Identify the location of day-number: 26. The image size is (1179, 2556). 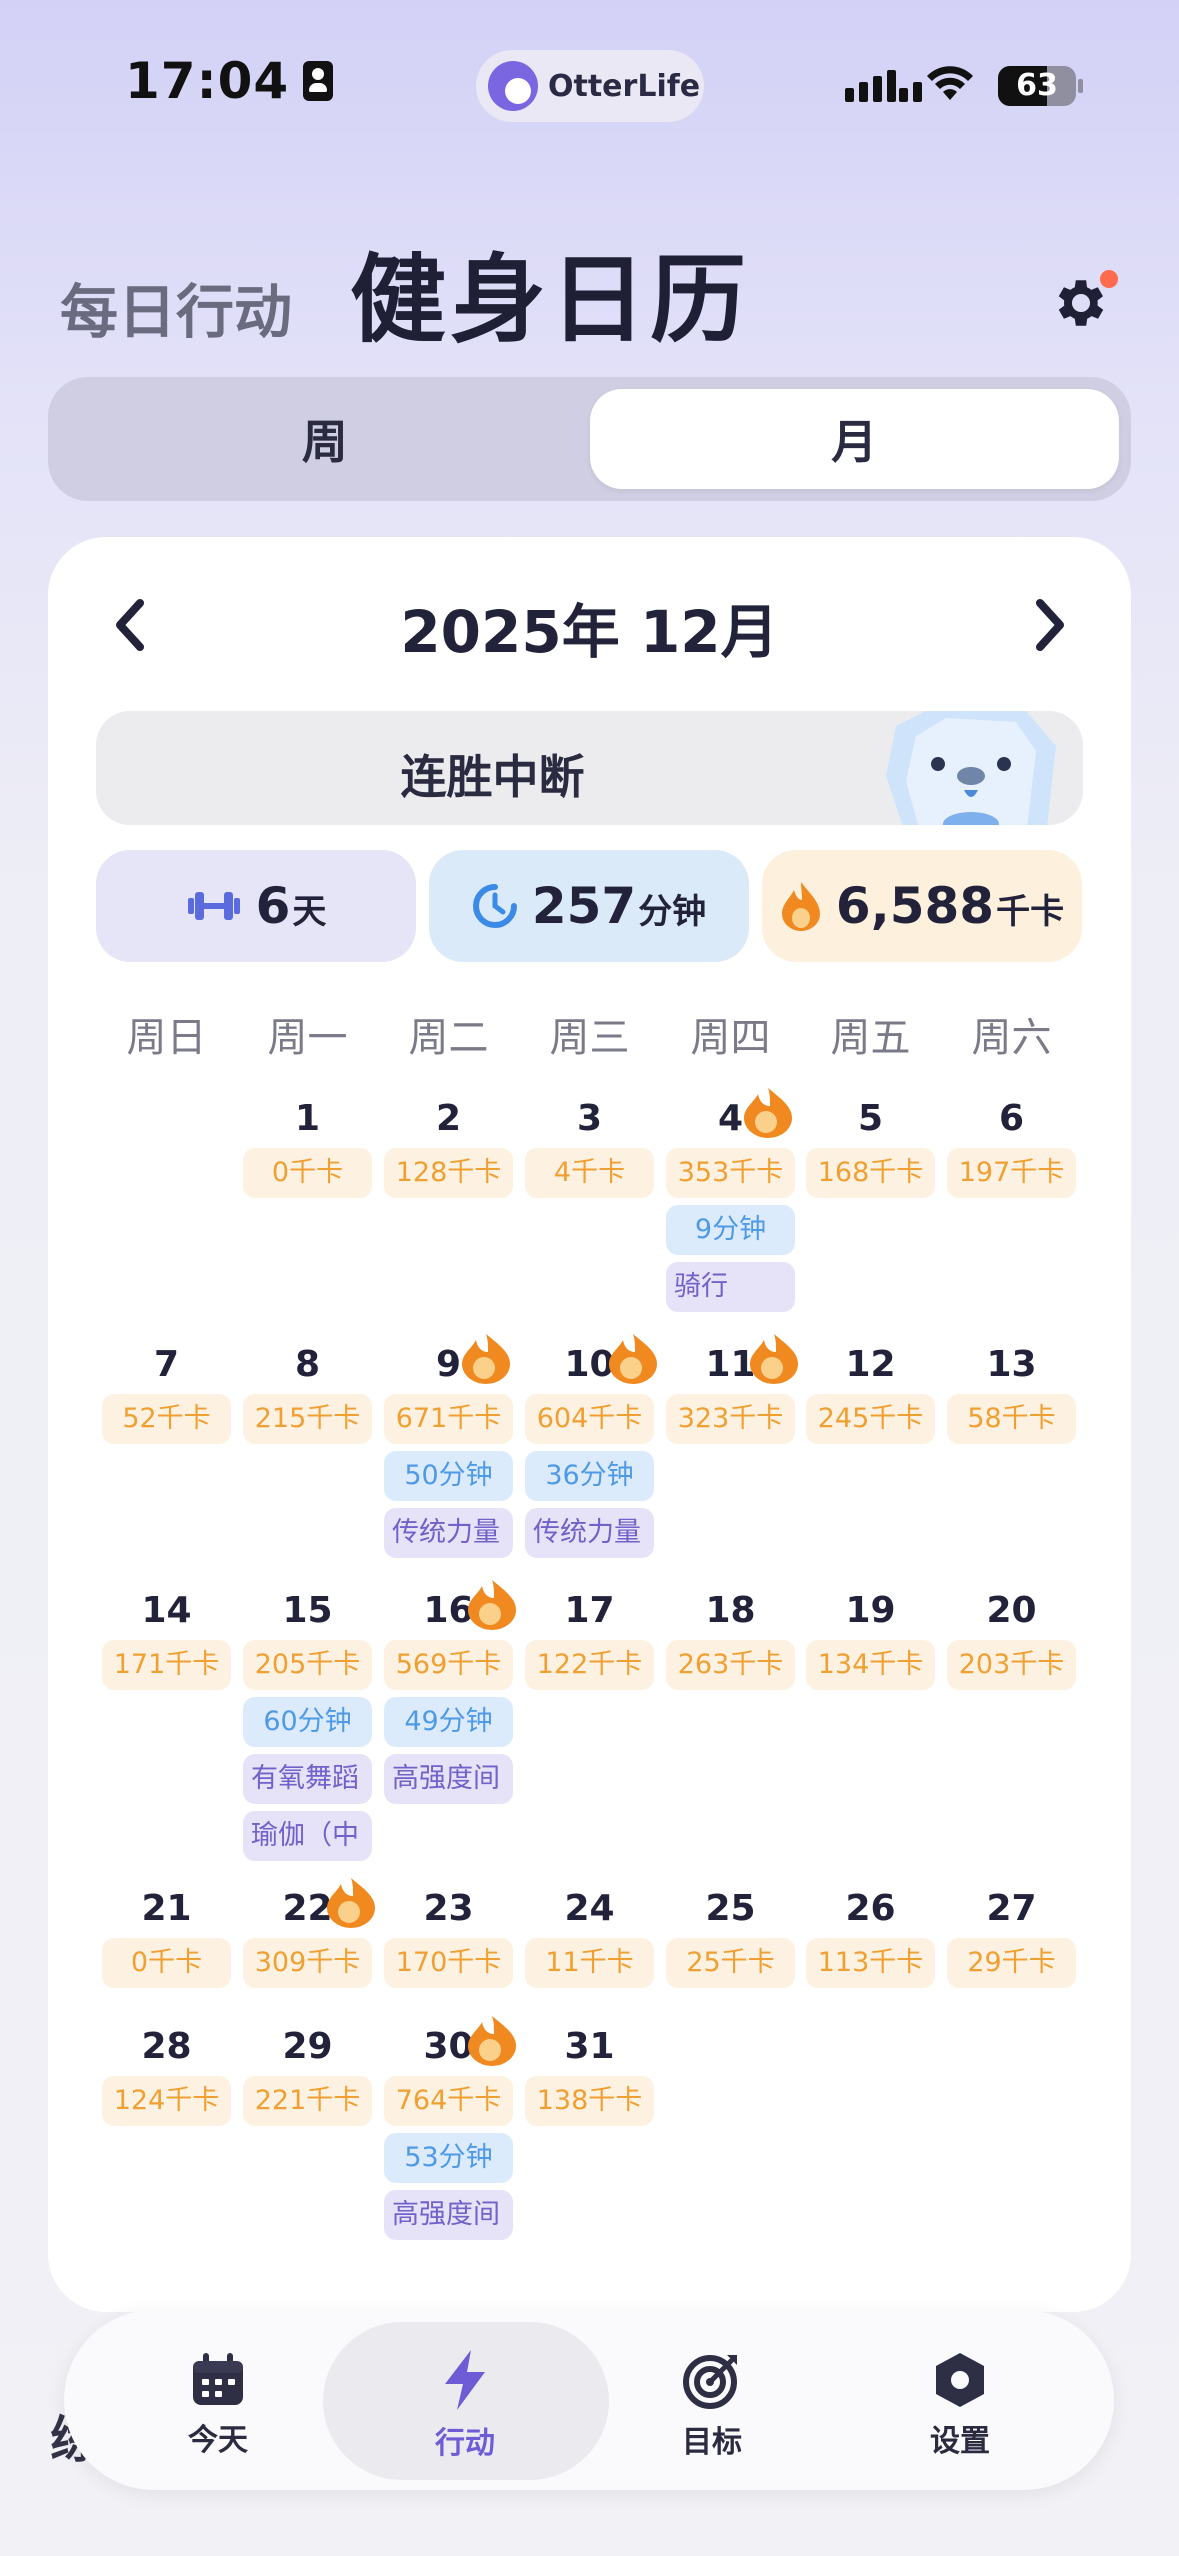
(870, 1908).